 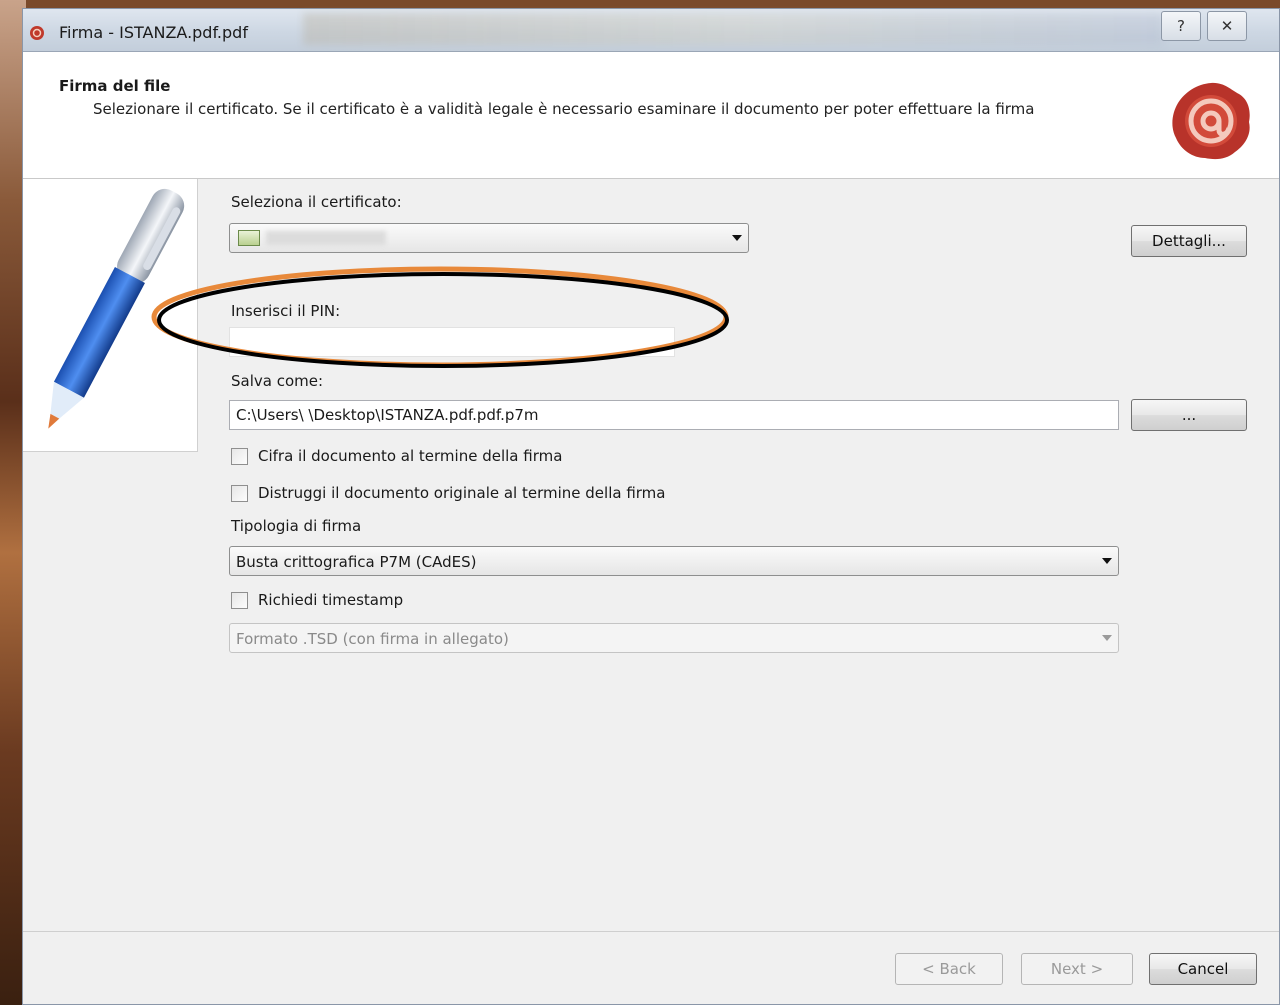 I want to click on next-button: Next >, so click(x=1077, y=969).